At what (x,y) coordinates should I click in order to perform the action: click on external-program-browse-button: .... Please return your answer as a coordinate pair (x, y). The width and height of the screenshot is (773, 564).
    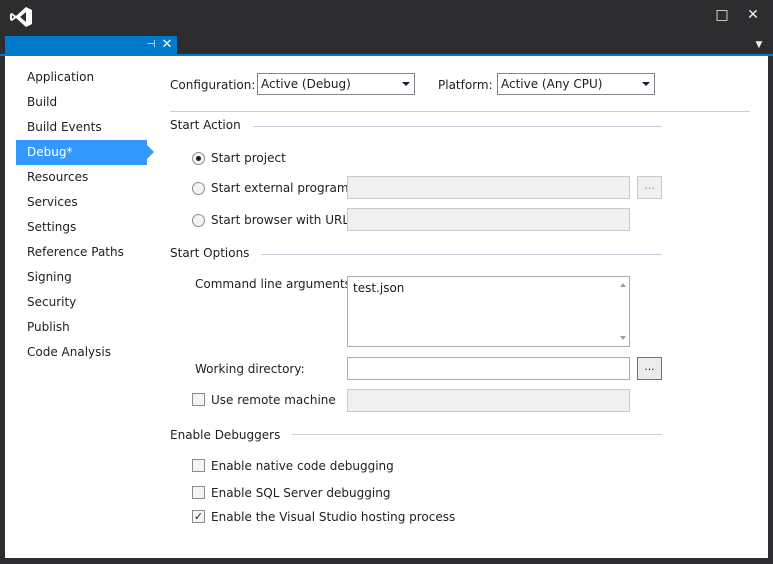
    Looking at the image, I should click on (649, 187).